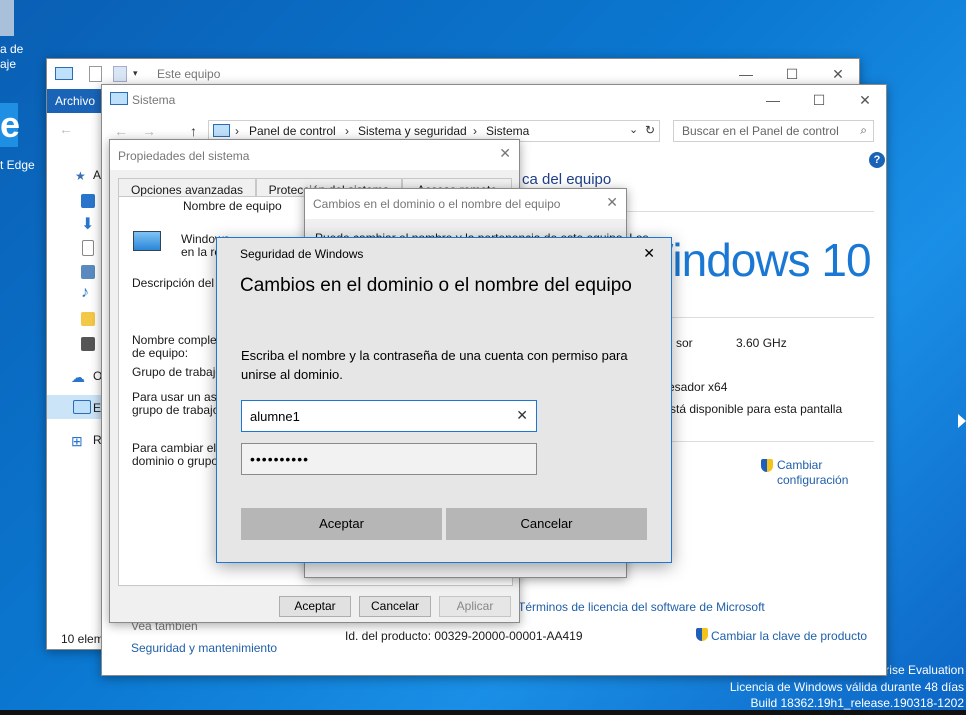 The width and height of the screenshot is (966, 715). Describe the element at coordinates (684, 343) in the screenshot. I see `row-processor-label: sor` at that location.